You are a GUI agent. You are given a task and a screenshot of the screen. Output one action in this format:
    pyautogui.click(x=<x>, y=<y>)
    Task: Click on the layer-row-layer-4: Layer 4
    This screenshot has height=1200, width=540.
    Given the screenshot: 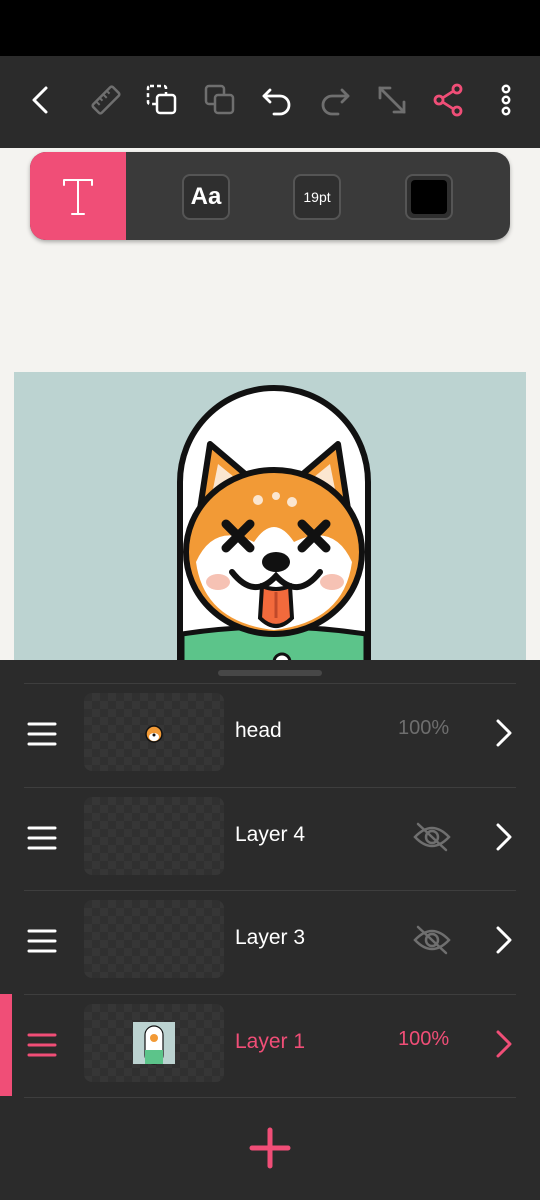 What is the action you would take?
    pyautogui.click(x=270, y=838)
    